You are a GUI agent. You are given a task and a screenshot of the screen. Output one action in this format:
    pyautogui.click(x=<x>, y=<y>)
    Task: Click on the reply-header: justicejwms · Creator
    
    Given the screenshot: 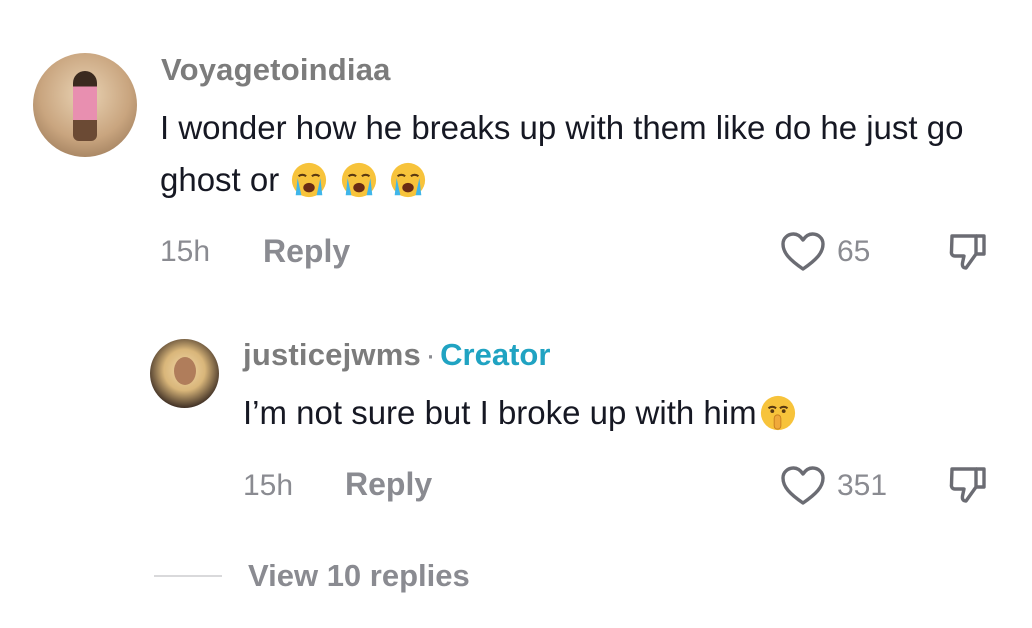 What is the action you would take?
    pyautogui.click(x=396, y=355)
    